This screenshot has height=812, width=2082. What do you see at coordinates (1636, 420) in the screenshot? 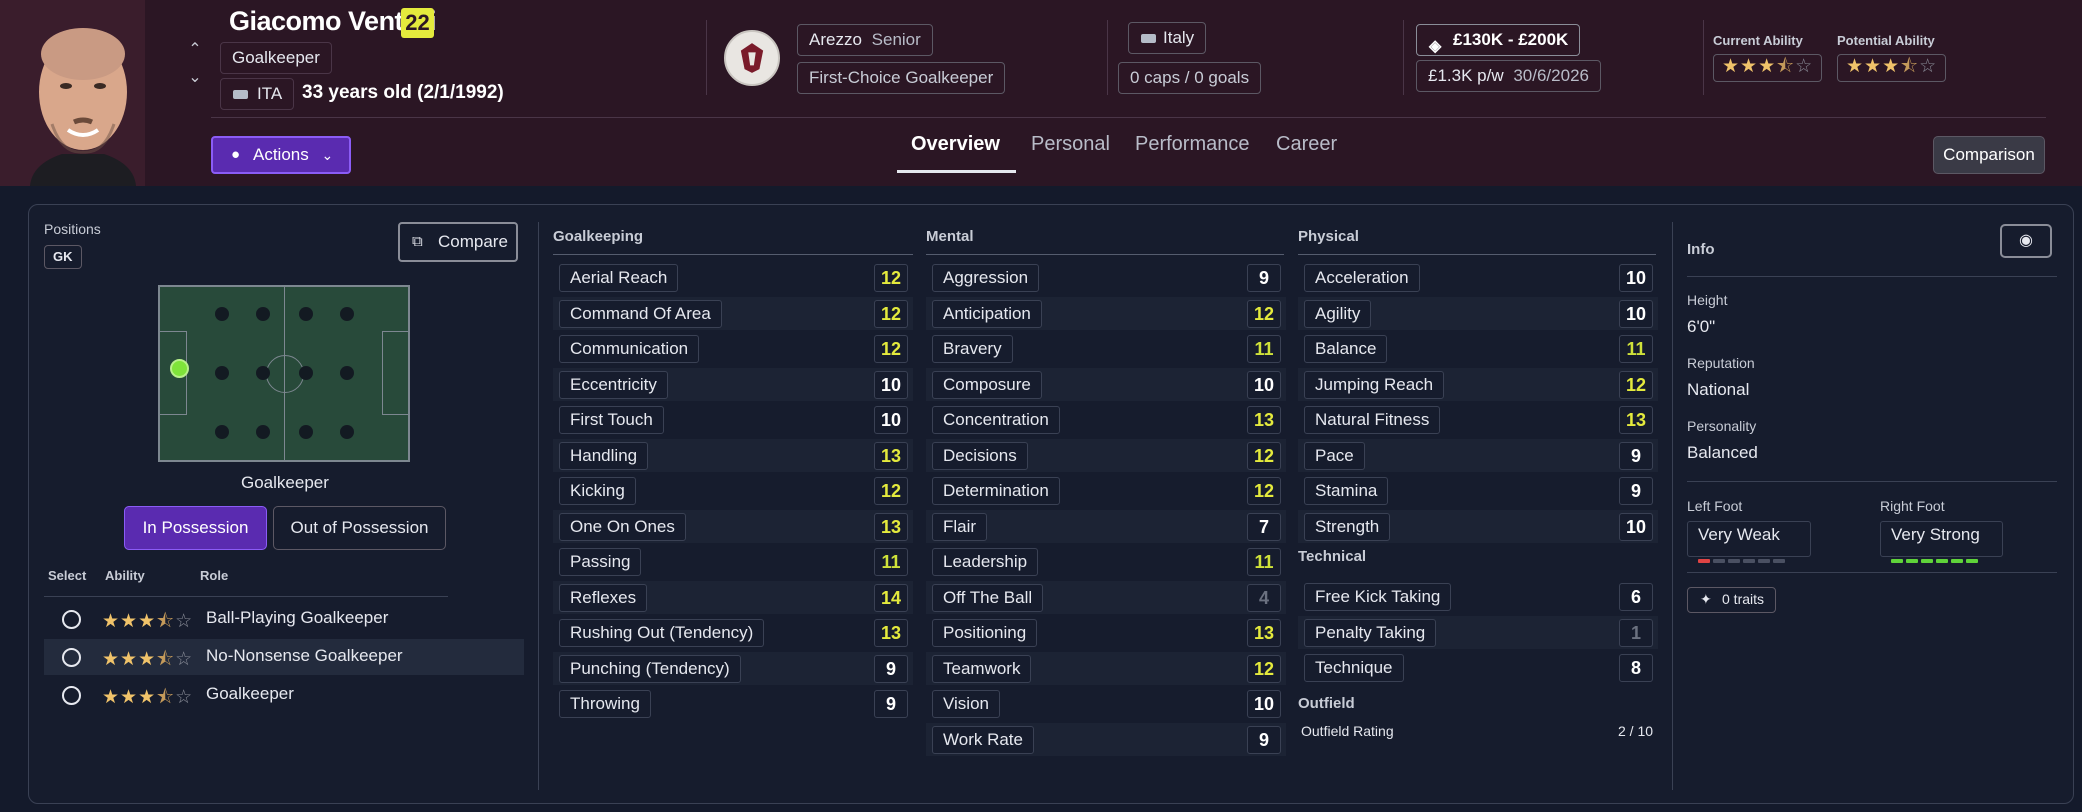
I see `attribute-value: 13` at bounding box center [1636, 420].